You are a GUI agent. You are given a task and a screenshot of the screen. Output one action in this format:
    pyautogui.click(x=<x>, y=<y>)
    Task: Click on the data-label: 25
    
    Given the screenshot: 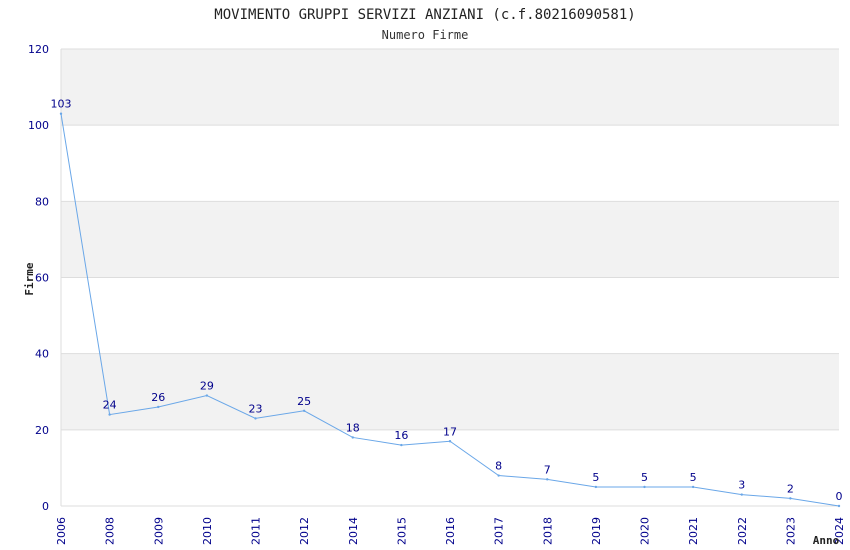 What is the action you would take?
    pyautogui.click(x=304, y=401)
    